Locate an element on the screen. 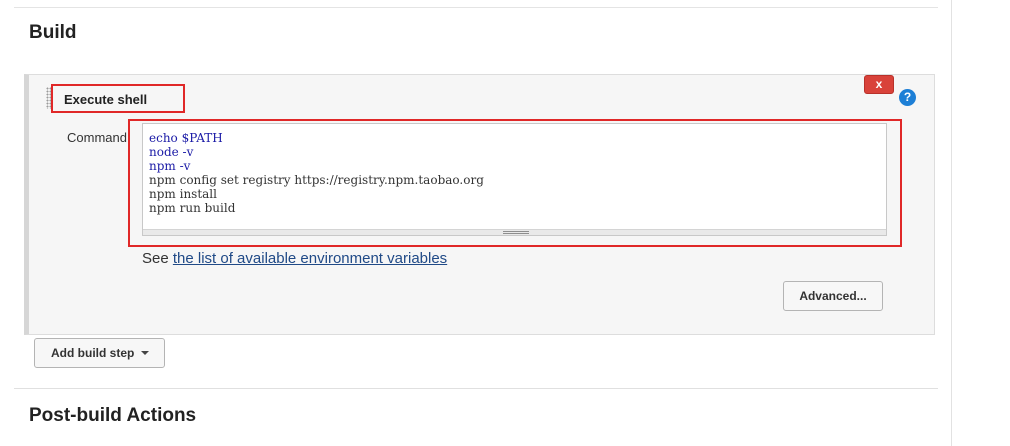 Image resolution: width=1010 pixels, height=446 pixels. add-build-step-label: Add build step is located at coordinates (93, 353).